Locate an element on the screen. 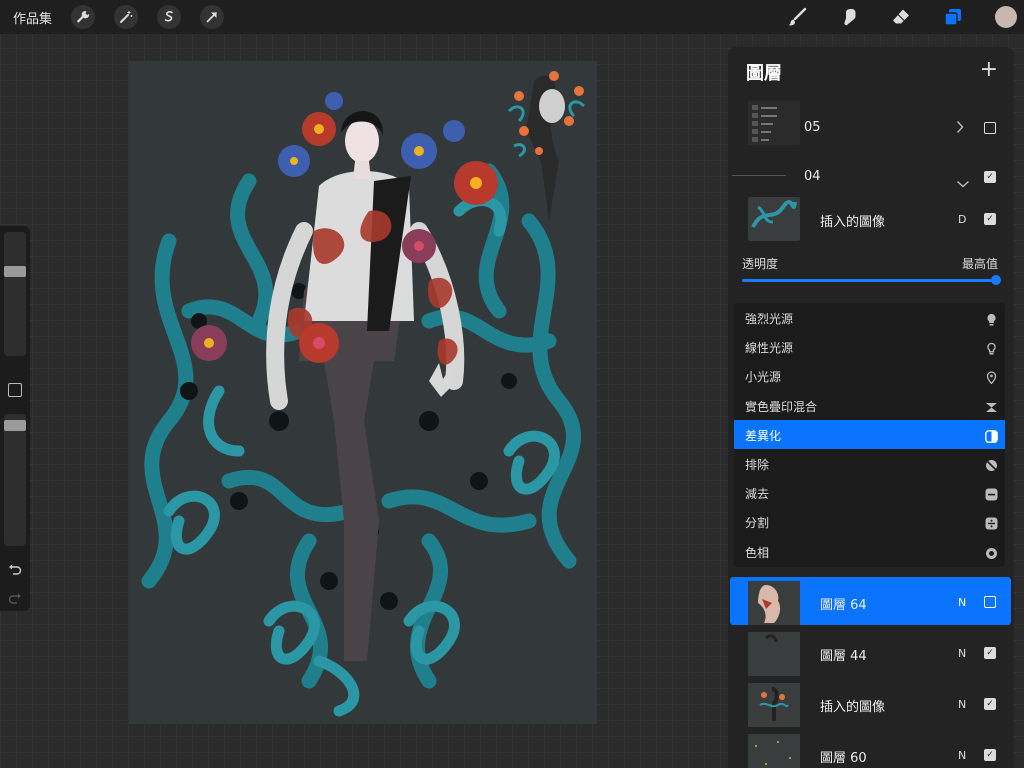 The width and height of the screenshot is (1024, 768). wrench-icon is located at coordinates (83, 17).